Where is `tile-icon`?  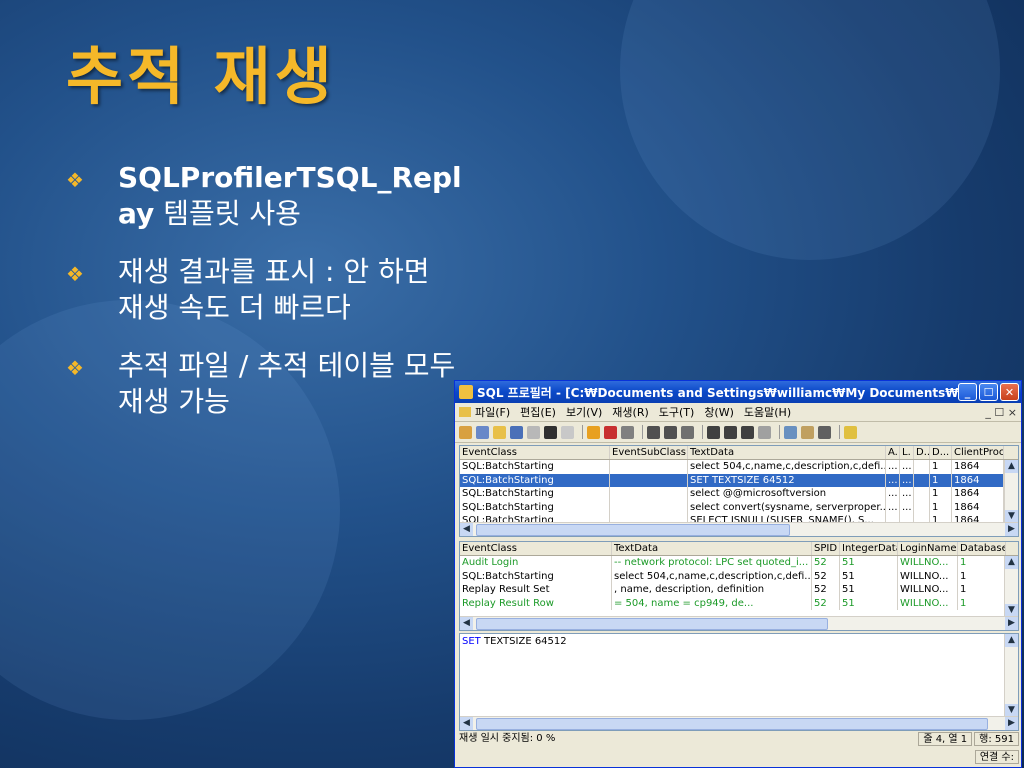 tile-icon is located at coordinates (713, 432).